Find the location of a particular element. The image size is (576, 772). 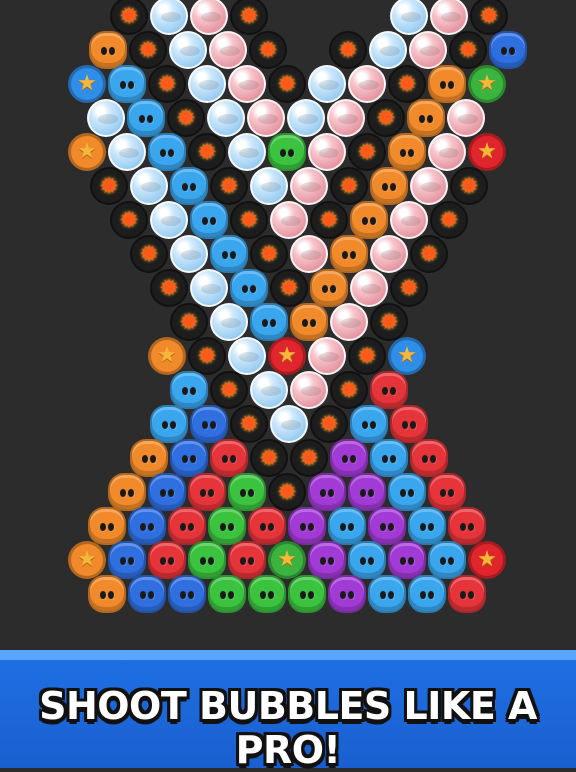

star-orange-bubble: ★ is located at coordinates (87, 560).